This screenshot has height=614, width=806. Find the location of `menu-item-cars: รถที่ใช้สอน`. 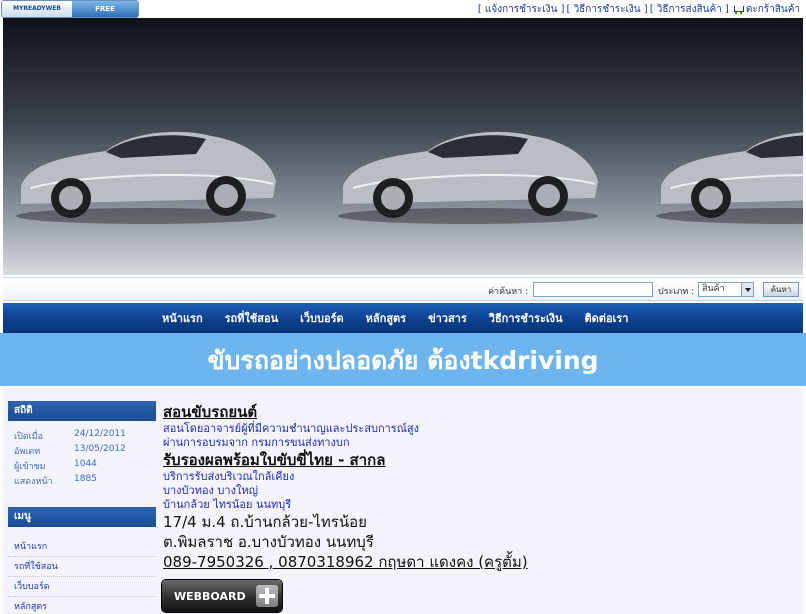

menu-item-cars: รถที่ใช้สอน is located at coordinates (82, 567).